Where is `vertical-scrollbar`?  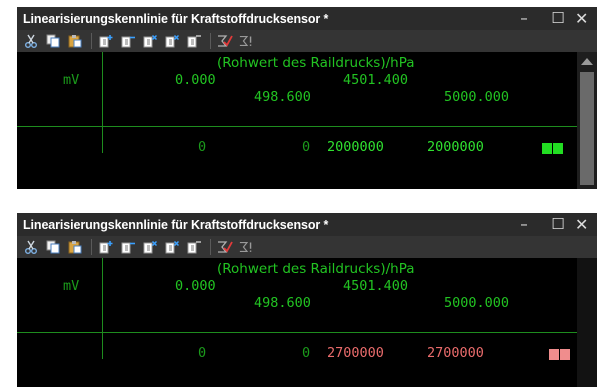 vertical-scrollbar is located at coordinates (587, 120).